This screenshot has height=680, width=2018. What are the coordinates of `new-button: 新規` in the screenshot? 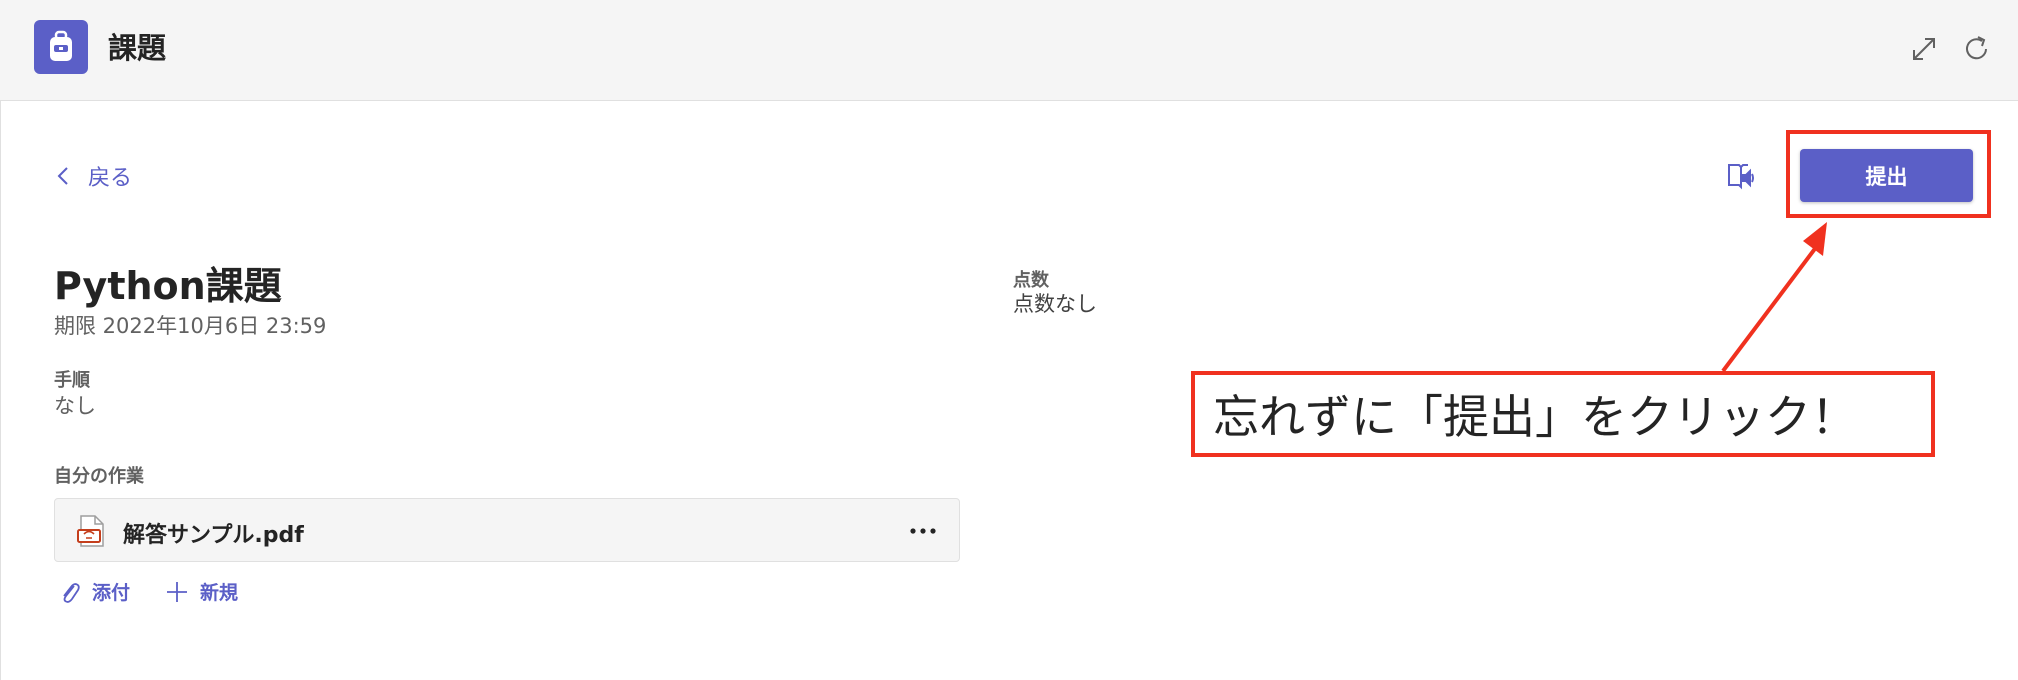 It's located at (202, 591).